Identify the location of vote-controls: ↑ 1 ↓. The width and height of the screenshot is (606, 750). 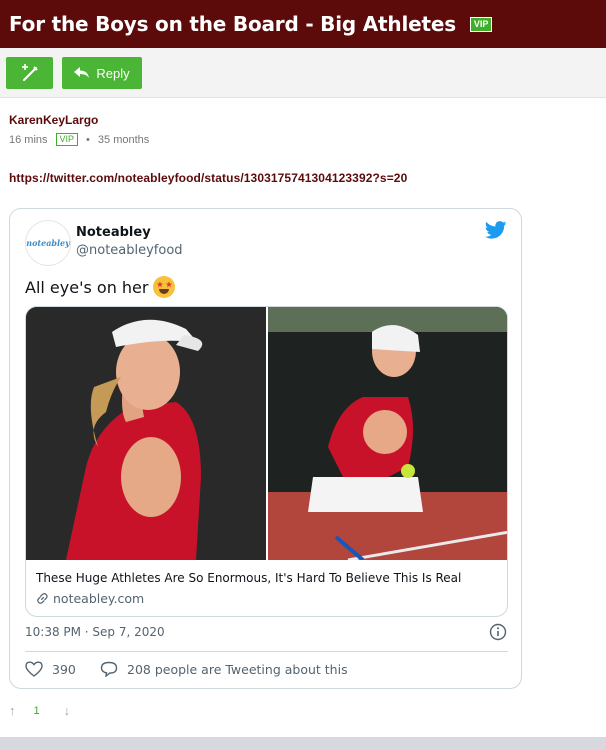
(39, 710).